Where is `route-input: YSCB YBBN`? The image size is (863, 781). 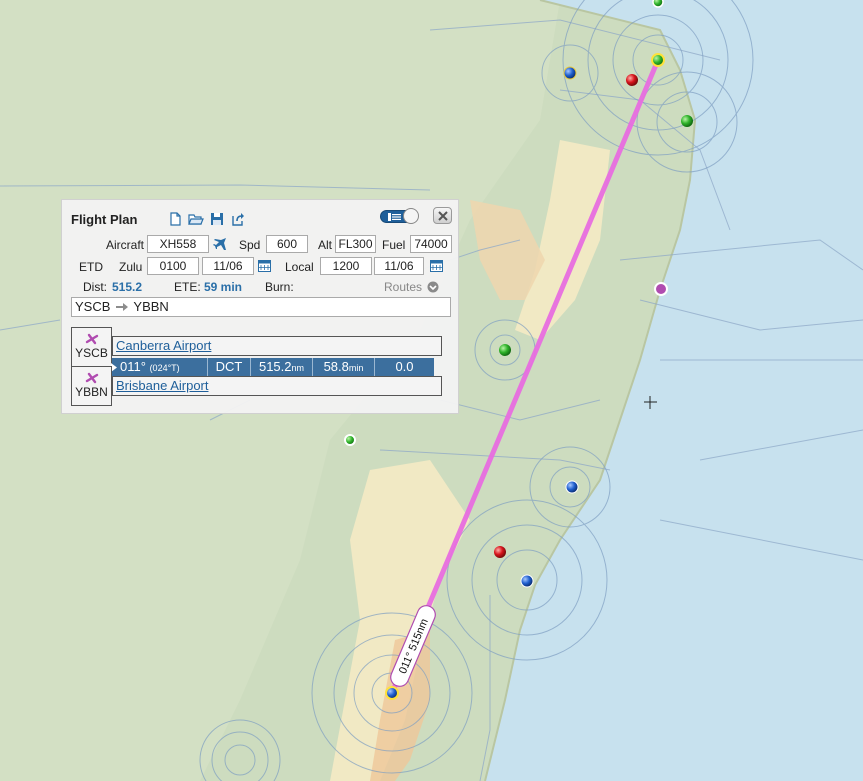 route-input: YSCB YBBN is located at coordinates (261, 307).